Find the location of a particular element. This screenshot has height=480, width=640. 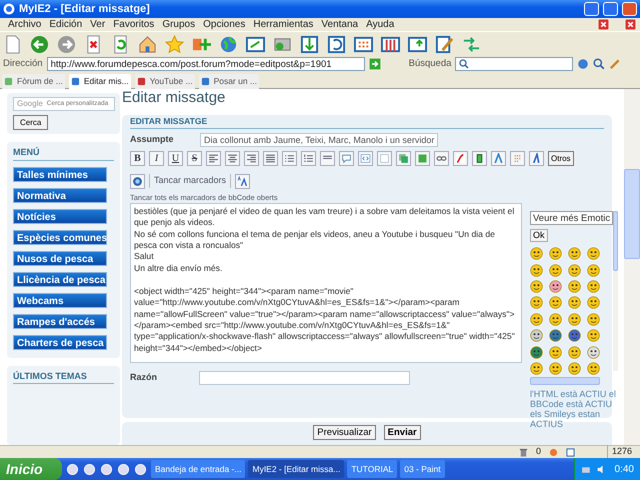

code-button is located at coordinates (365, 158).